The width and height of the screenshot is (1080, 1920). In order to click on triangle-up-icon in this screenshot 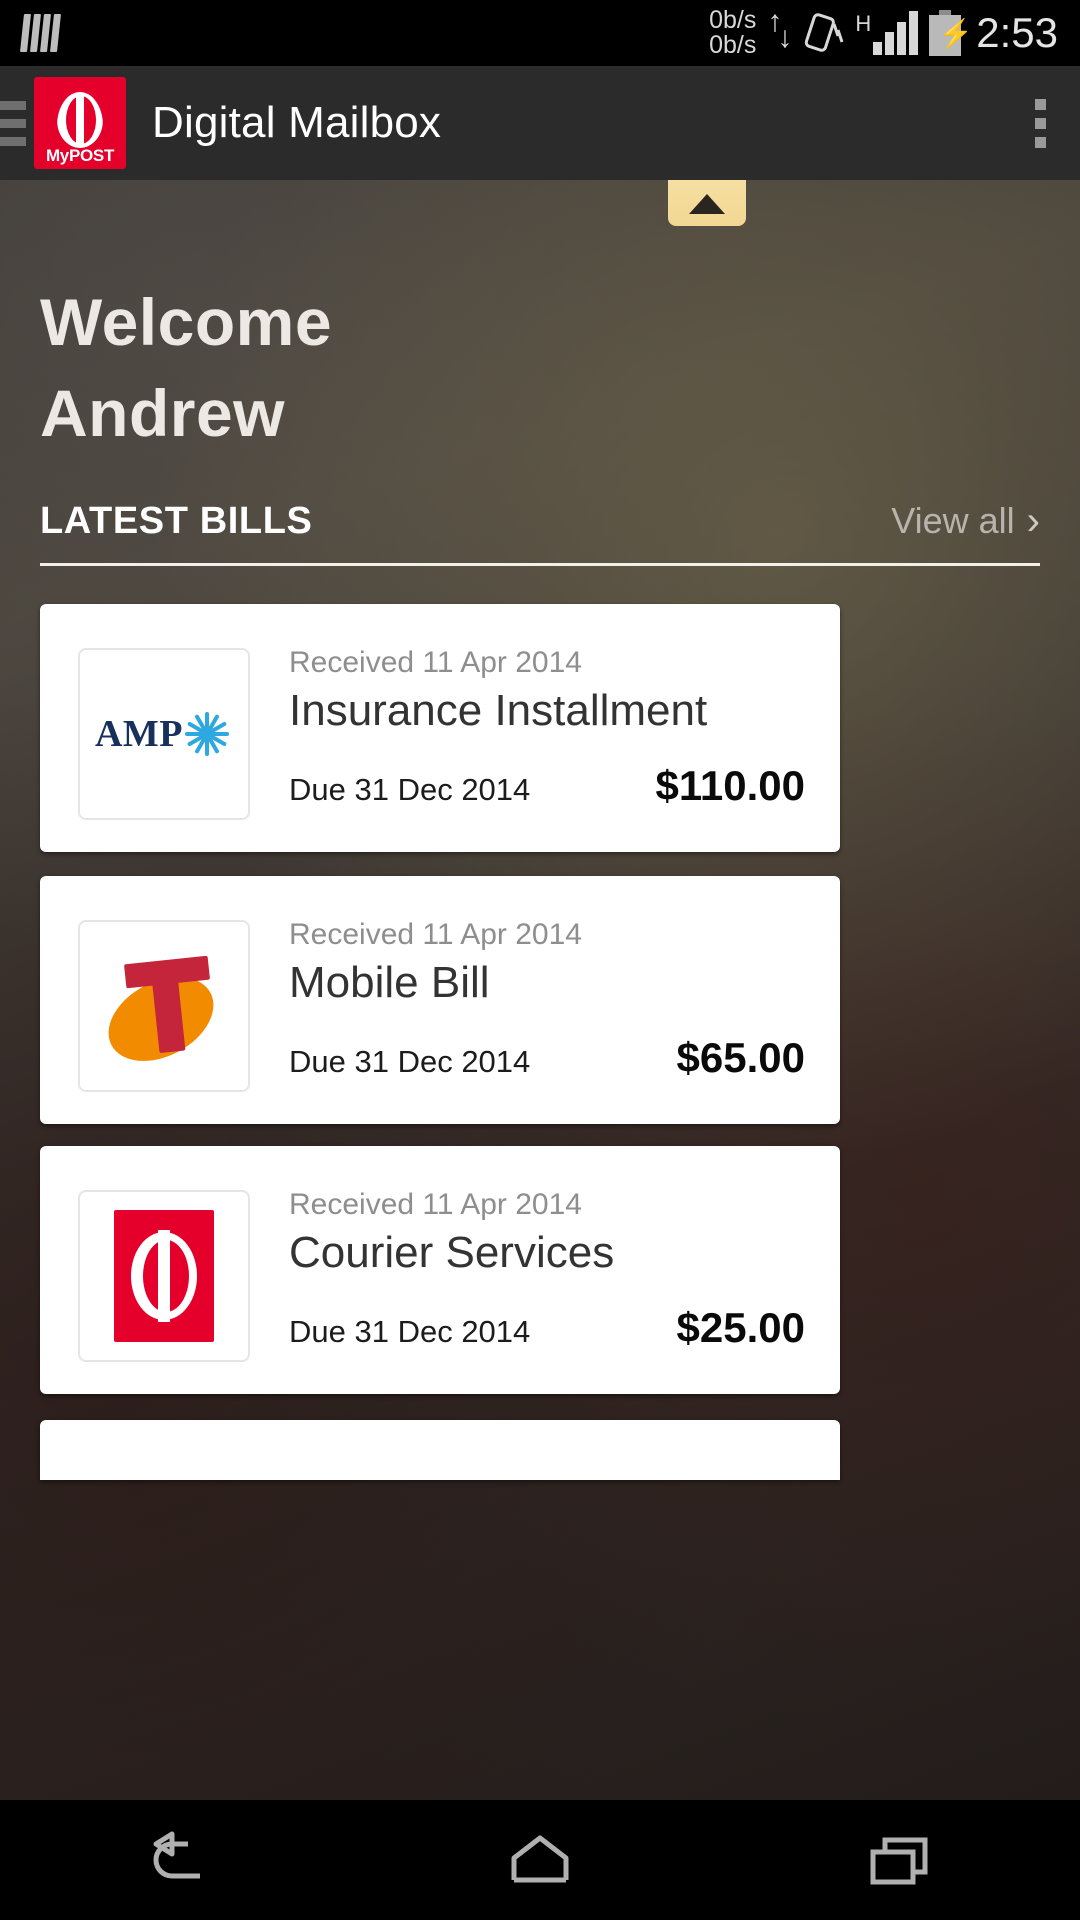, I will do `click(707, 204)`.